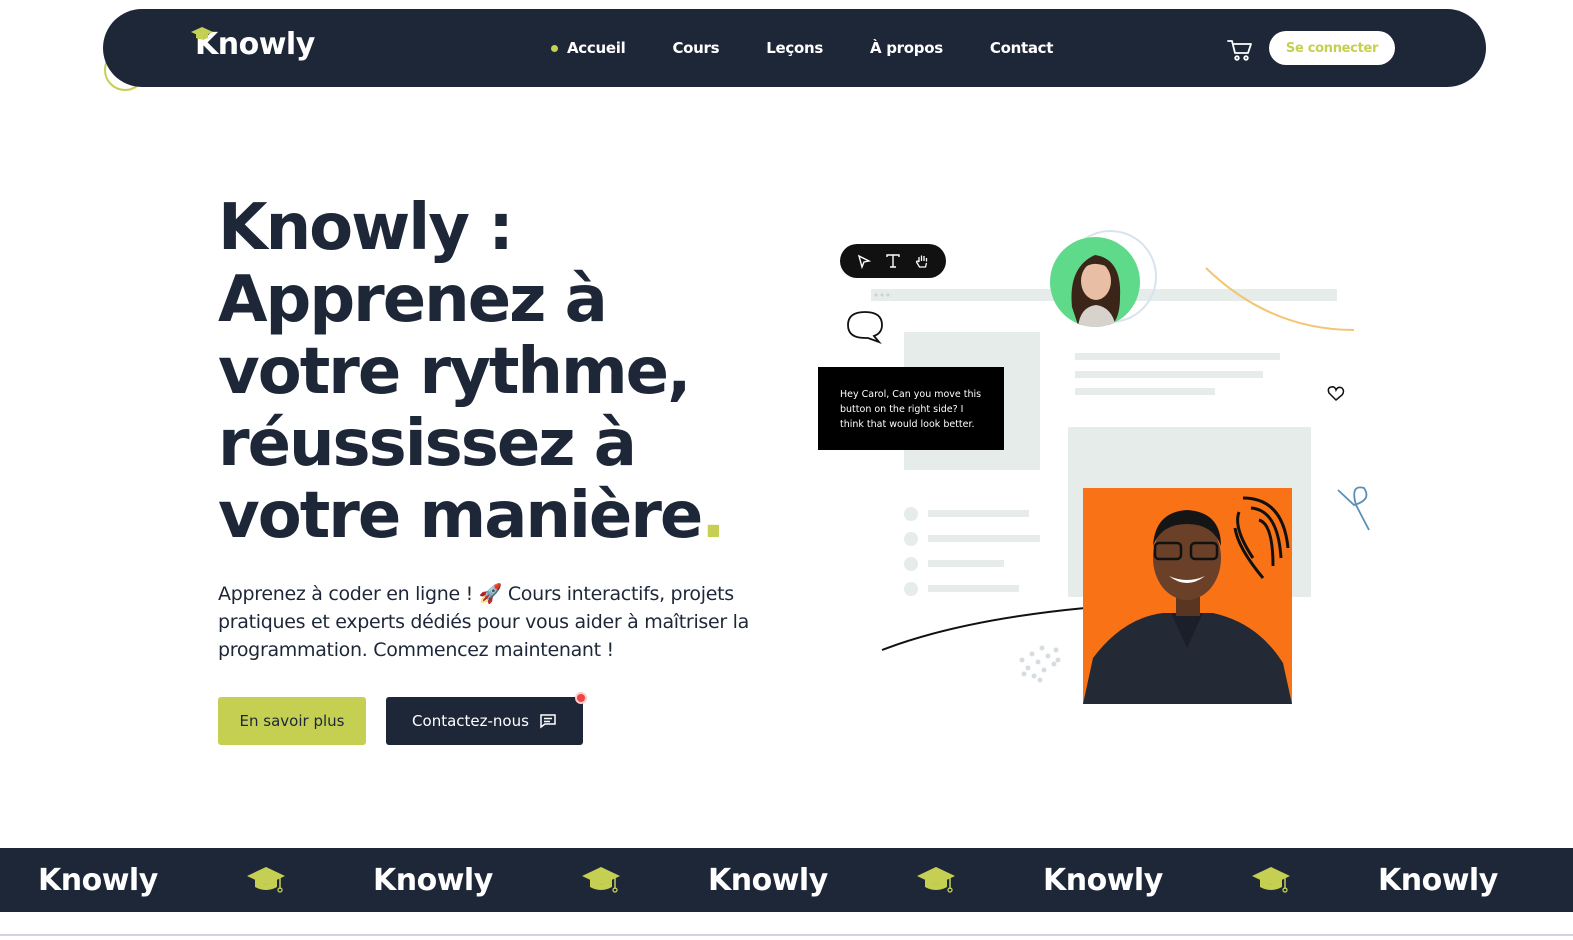 The width and height of the screenshot is (1573, 940). I want to click on nav-link-cours: Cours, so click(695, 48).